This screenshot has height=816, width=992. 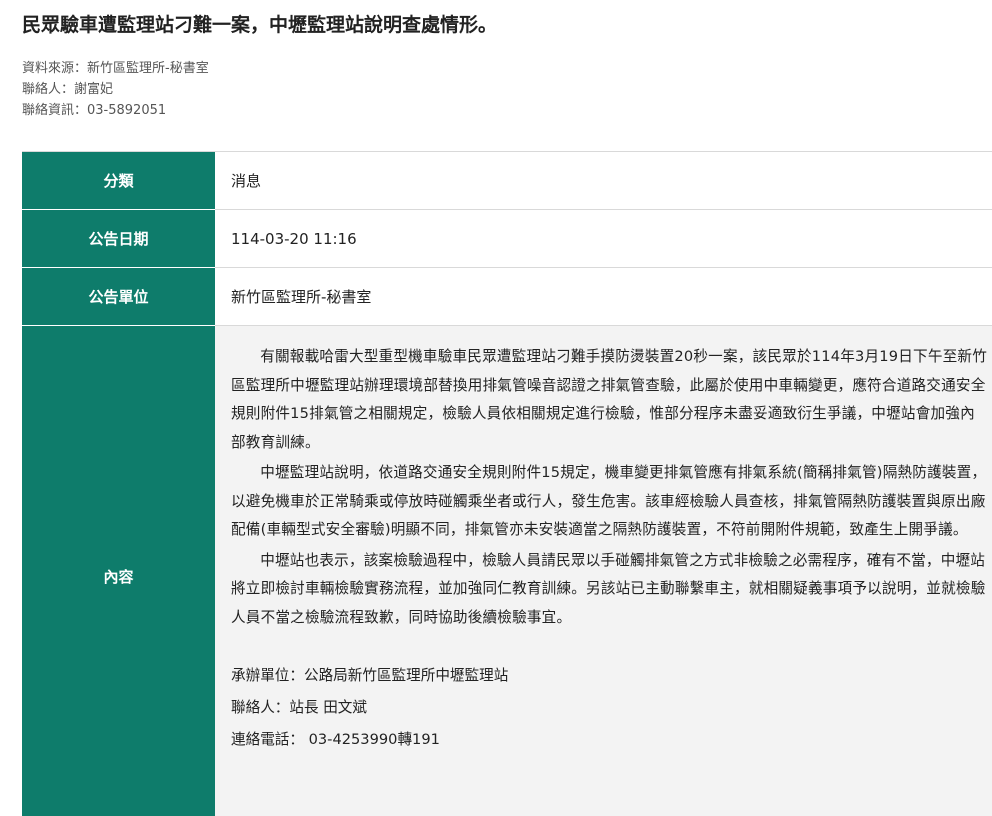 What do you see at coordinates (603, 296) in the screenshot?
I see `unit-value: 新竹區監理所-秘書室` at bounding box center [603, 296].